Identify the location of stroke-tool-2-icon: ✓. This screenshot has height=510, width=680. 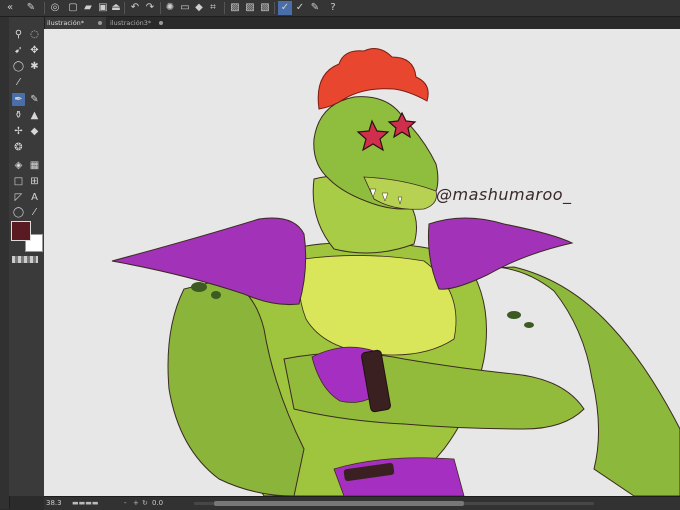
(300, 8).